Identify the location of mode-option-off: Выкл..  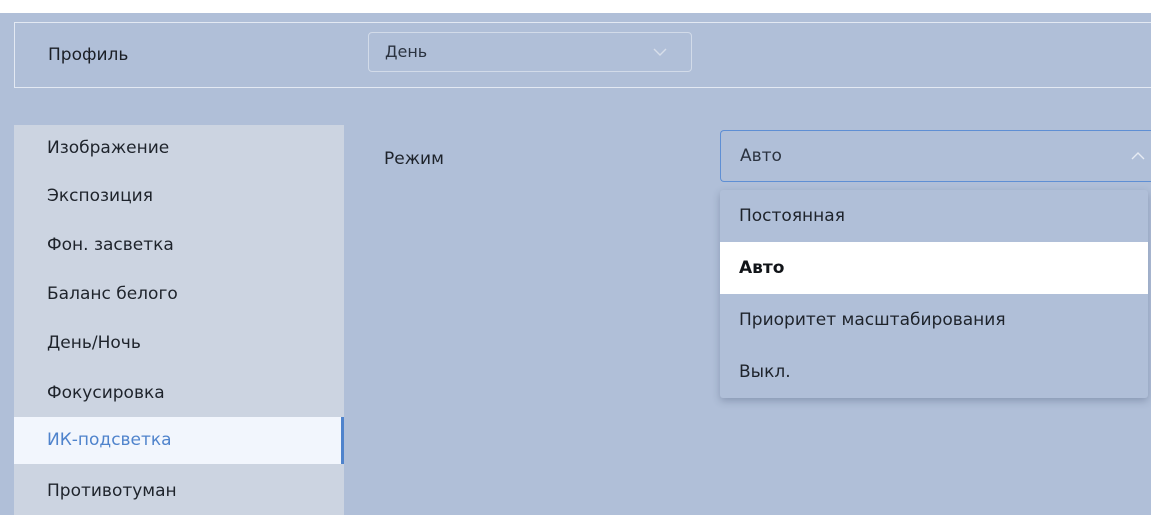
(934, 372).